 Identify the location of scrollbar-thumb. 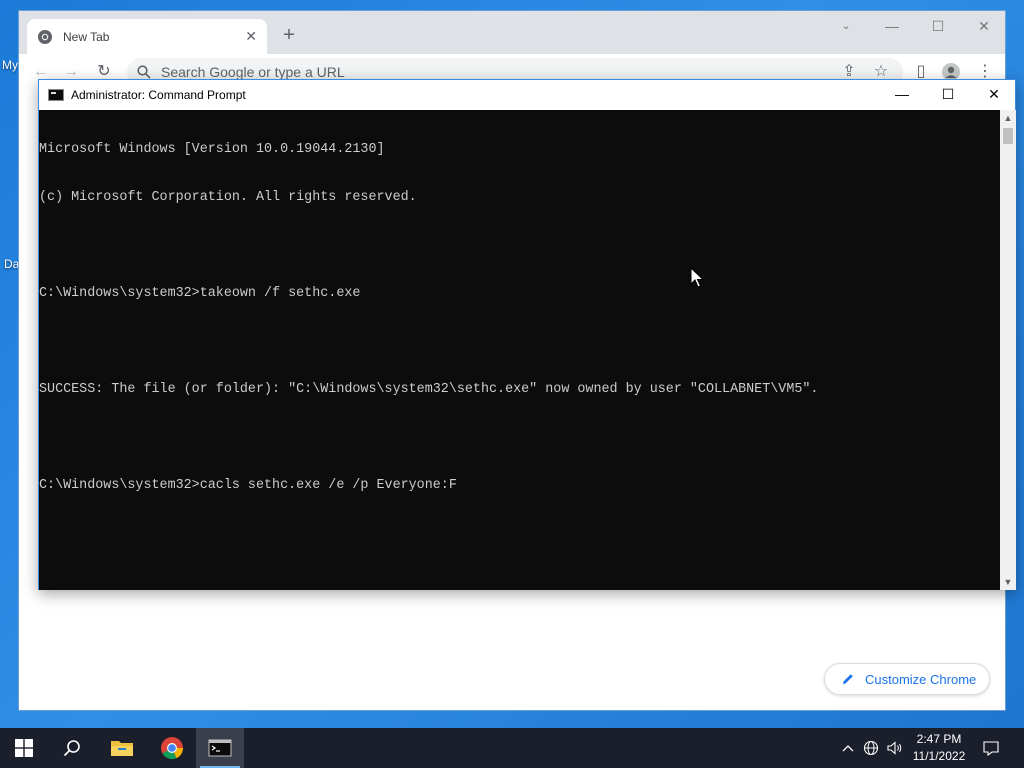
(1008, 136).